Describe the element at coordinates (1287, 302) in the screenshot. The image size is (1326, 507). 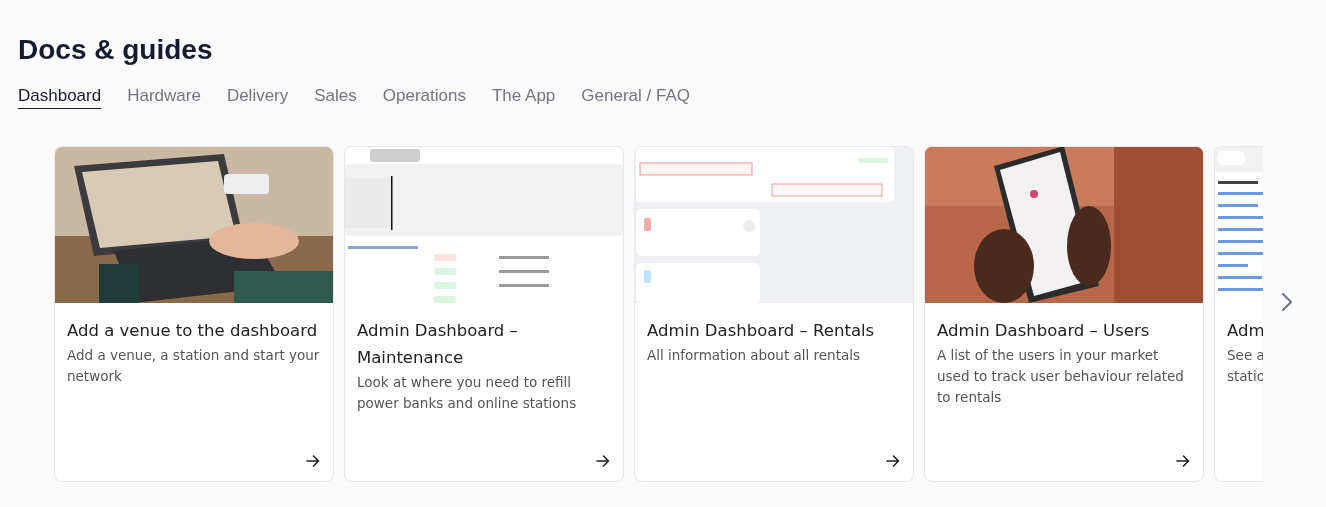
I see `chevron-right-icon` at that location.